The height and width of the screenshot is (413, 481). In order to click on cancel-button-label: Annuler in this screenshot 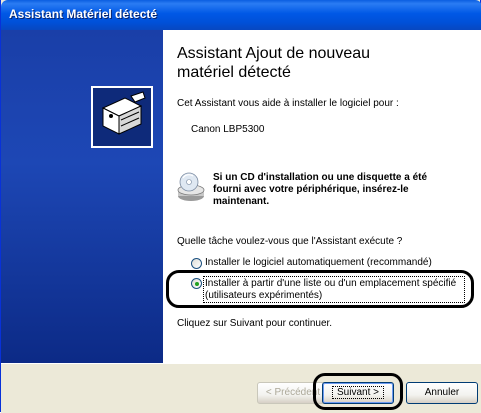, I will do `click(442, 392)`.